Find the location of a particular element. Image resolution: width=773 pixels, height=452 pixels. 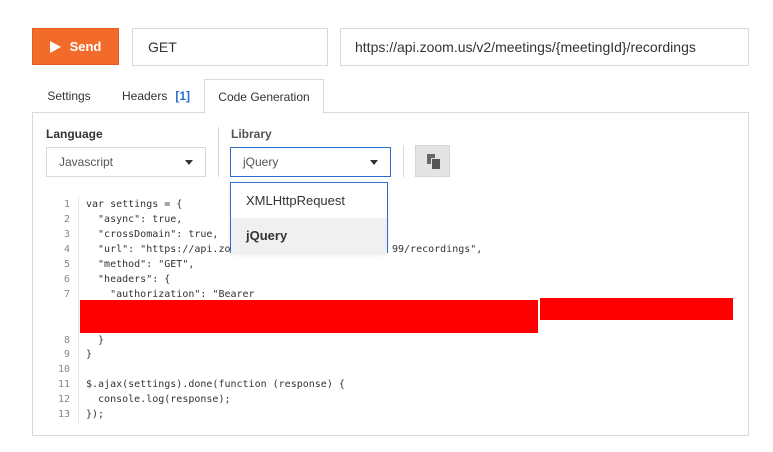

line-number: 7 is located at coordinates (66, 294).